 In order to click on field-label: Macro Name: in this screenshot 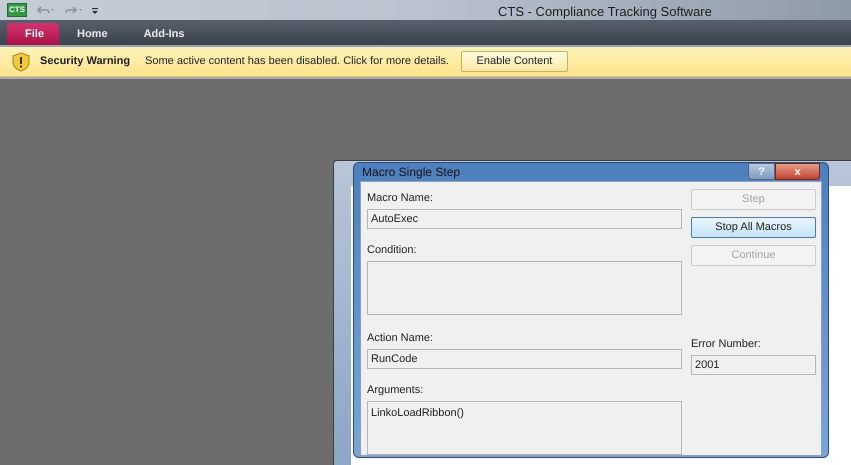, I will do `click(400, 198)`.